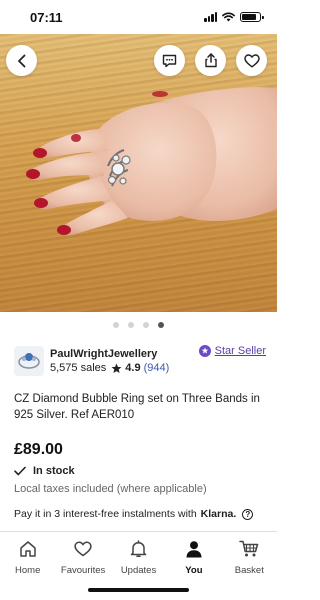 Image resolution: width=320 pixels, height=600 pixels. I want to click on favourite-button, so click(251, 60).